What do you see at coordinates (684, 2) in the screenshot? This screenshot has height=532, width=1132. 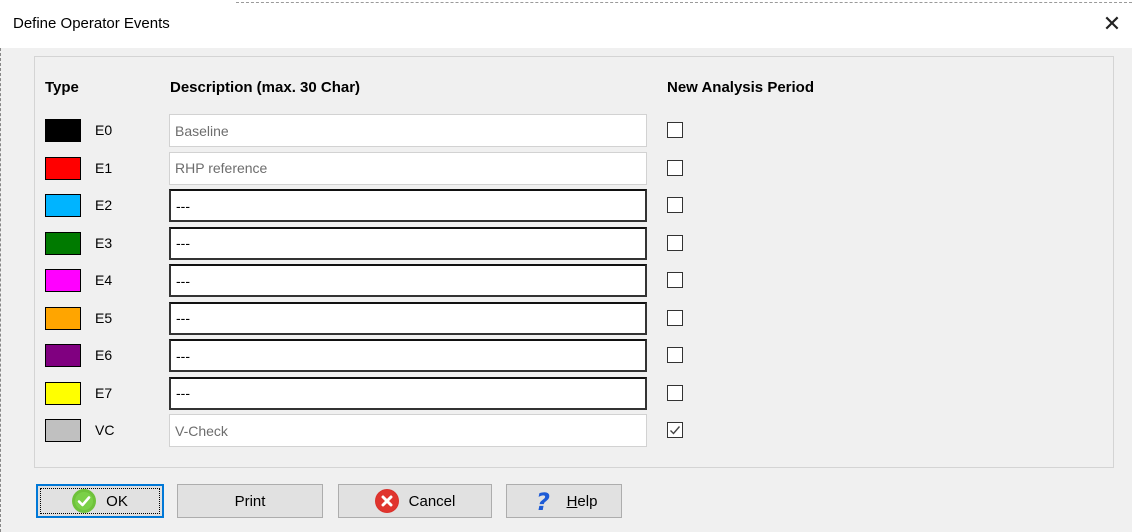 I see `top-dashed-line` at bounding box center [684, 2].